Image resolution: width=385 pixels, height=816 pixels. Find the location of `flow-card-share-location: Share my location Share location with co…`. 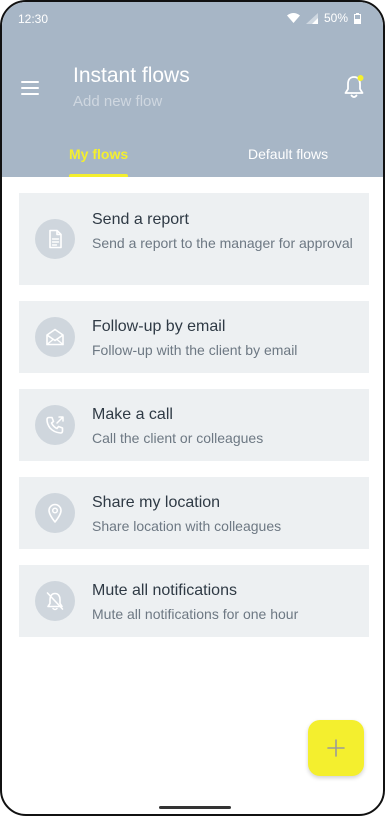

flow-card-share-location: Share my location Share location with co… is located at coordinates (194, 513).